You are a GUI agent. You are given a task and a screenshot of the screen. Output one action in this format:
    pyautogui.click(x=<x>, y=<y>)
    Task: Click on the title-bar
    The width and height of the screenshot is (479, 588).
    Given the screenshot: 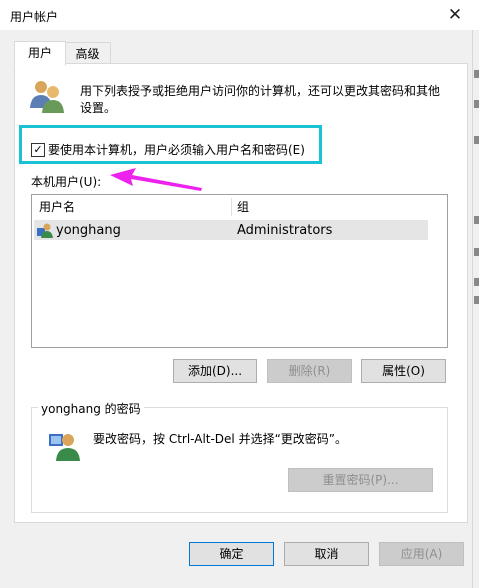 What is the action you would take?
    pyautogui.click(x=239, y=15)
    